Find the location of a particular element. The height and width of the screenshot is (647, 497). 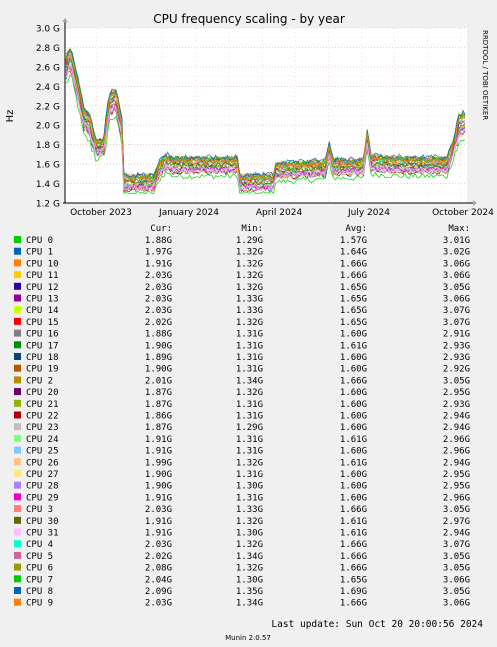

legend-label: CPU 28 is located at coordinates (42, 487).